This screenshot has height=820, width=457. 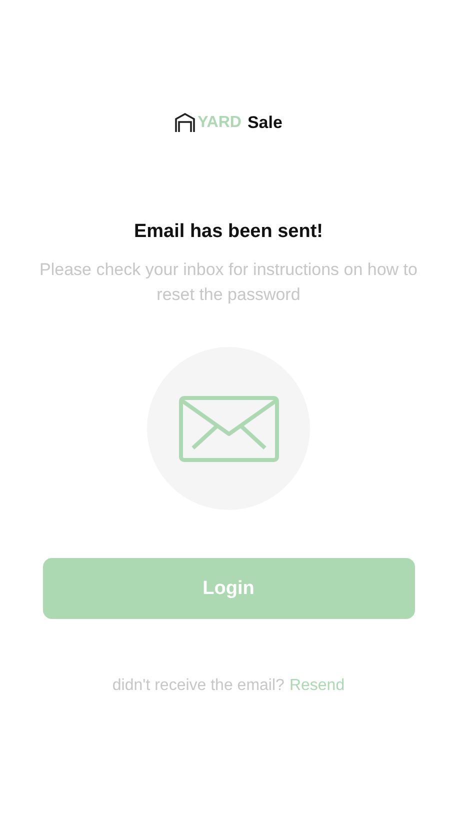 I want to click on footer-text: didn't receive the email?, so click(x=198, y=686).